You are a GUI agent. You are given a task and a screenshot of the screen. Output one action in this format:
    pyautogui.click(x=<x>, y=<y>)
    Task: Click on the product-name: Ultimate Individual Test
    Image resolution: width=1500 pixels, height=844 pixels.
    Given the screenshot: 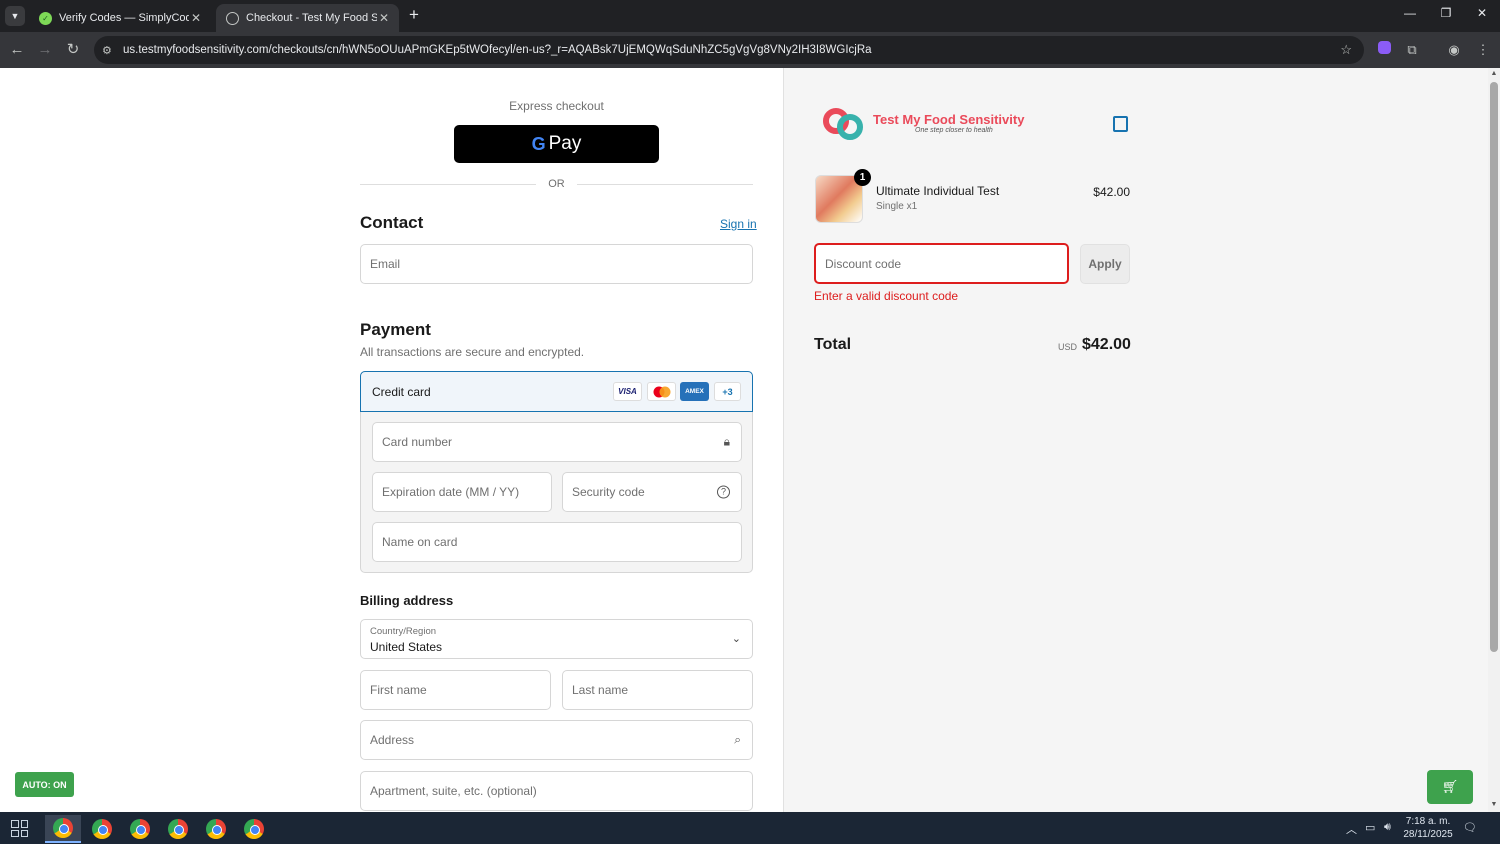 What is the action you would take?
    pyautogui.click(x=938, y=191)
    